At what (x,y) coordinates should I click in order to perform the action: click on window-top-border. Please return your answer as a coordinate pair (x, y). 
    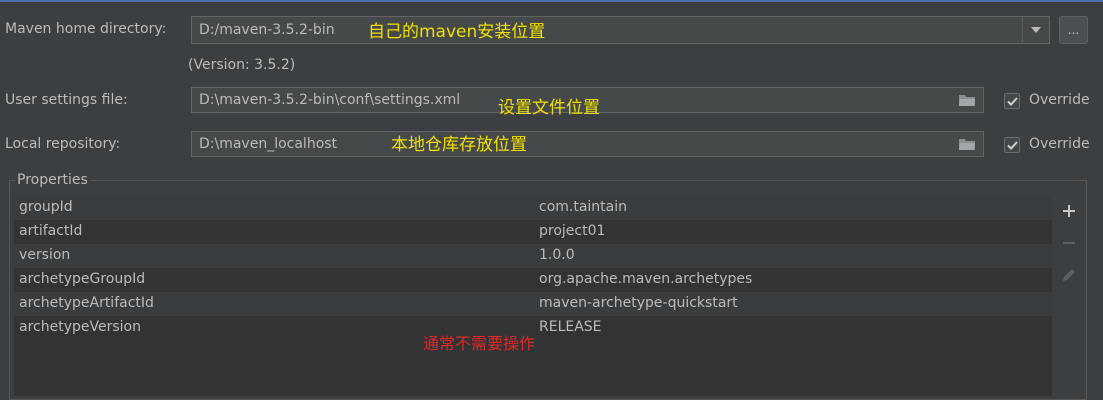
    Looking at the image, I should click on (551, 1).